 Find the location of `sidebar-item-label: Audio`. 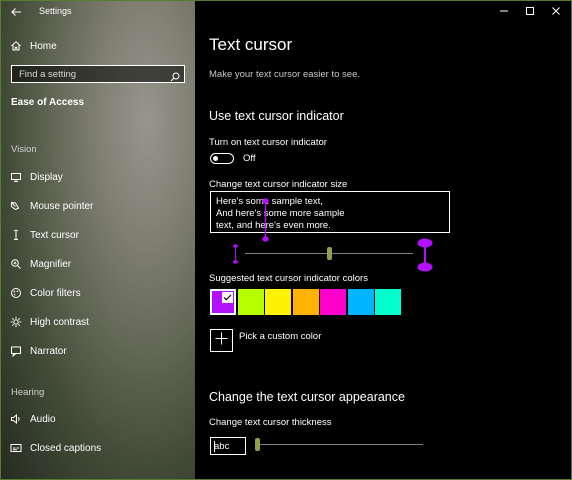

sidebar-item-label: Audio is located at coordinates (43, 419).